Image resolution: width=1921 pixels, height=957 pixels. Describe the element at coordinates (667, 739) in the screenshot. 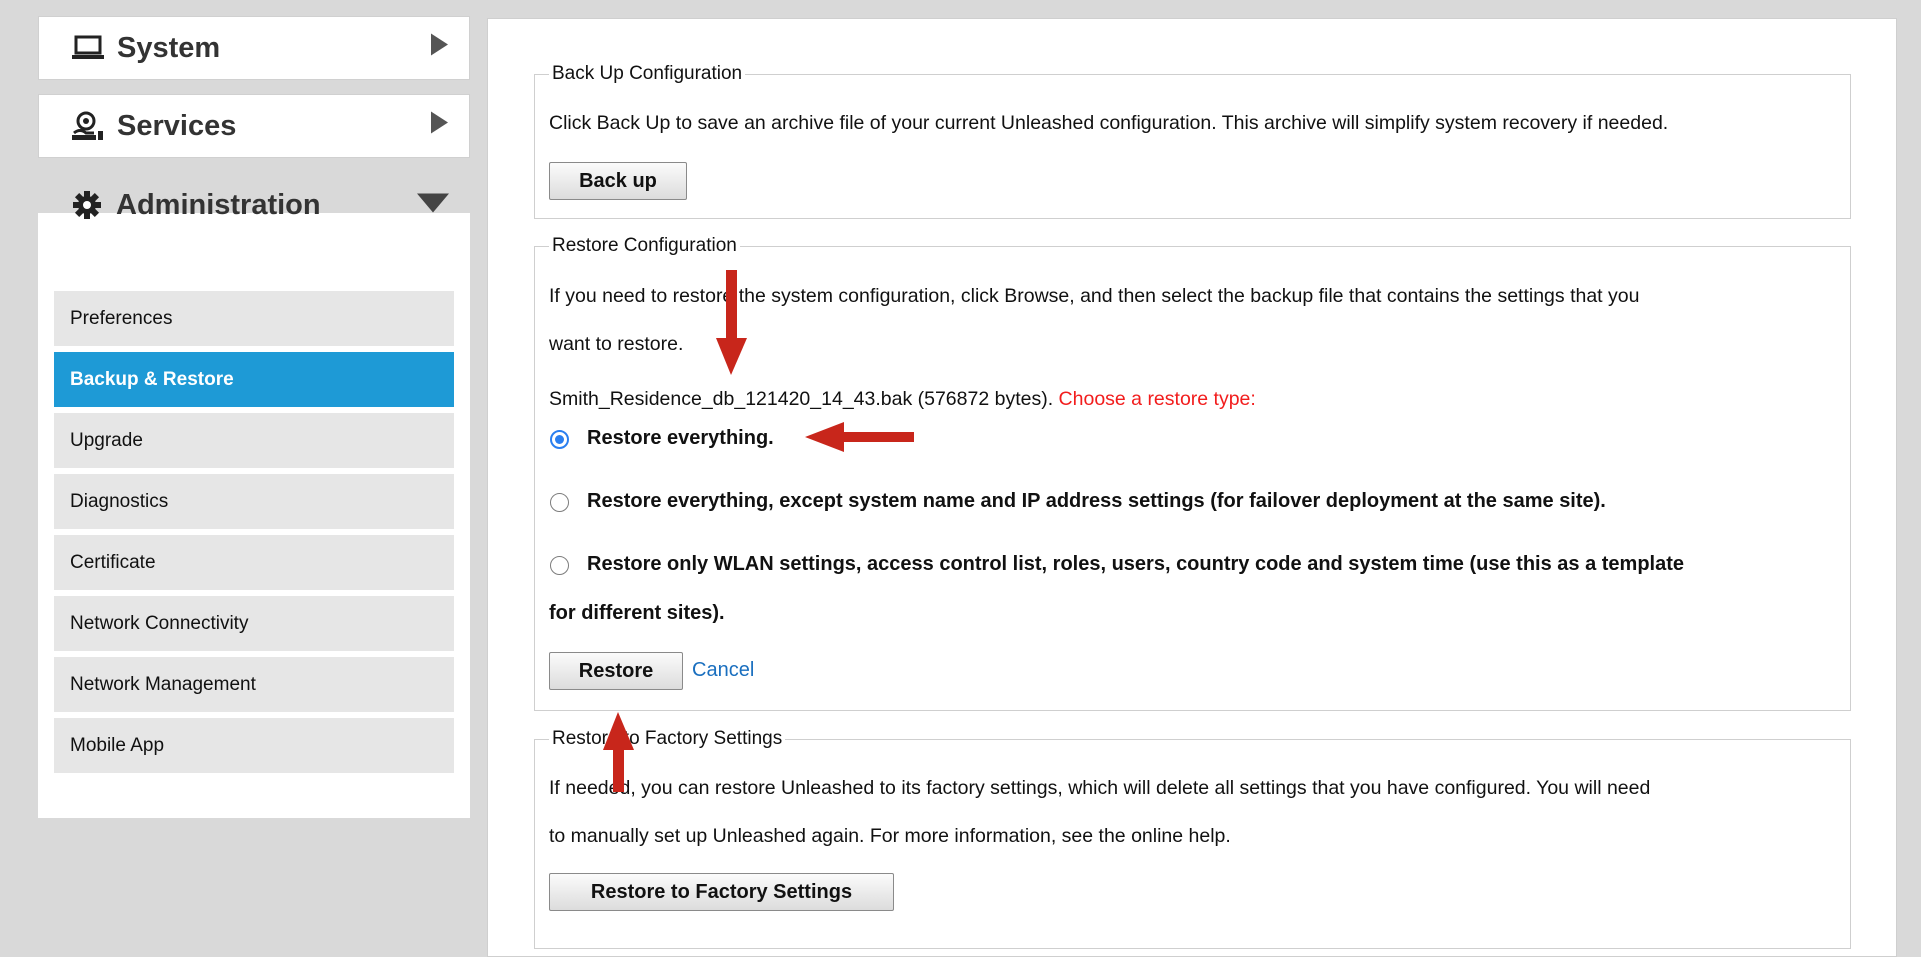

I see `factory-legend: Restore to Factory Settings` at that location.